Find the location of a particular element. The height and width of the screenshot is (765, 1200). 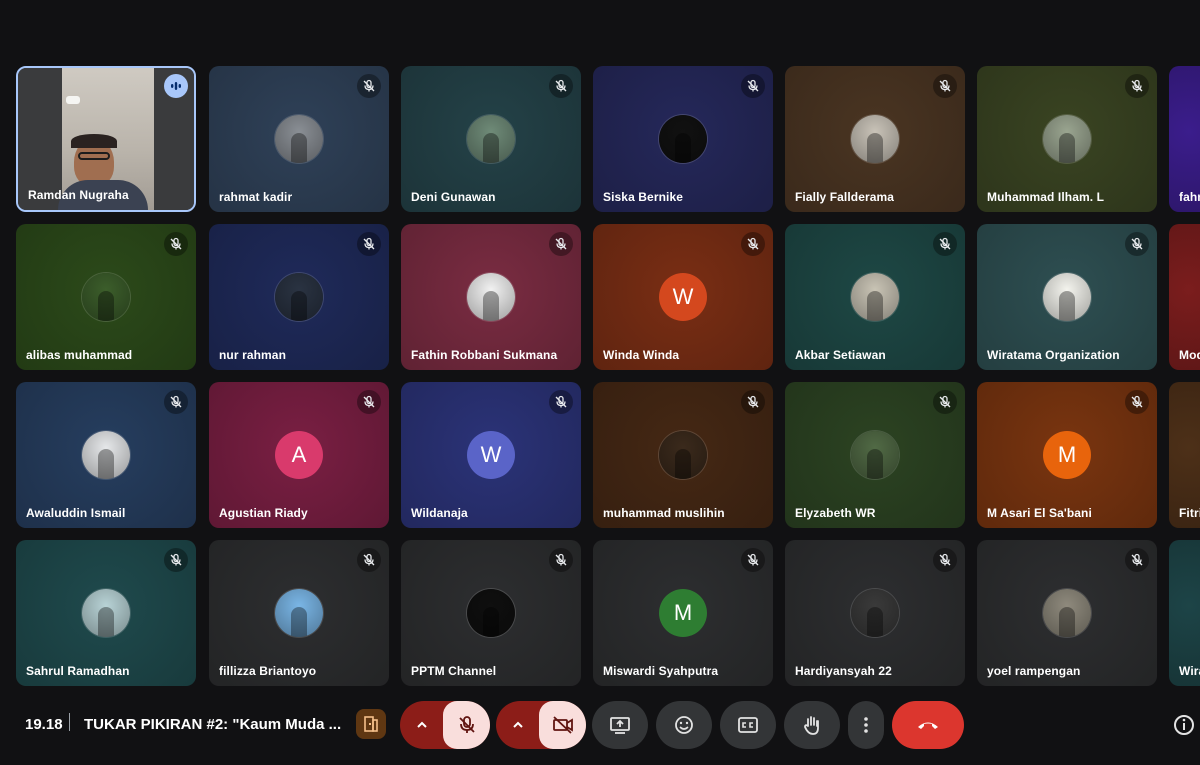

participant-tile: Elyzabeth WR is located at coordinates (875, 455).